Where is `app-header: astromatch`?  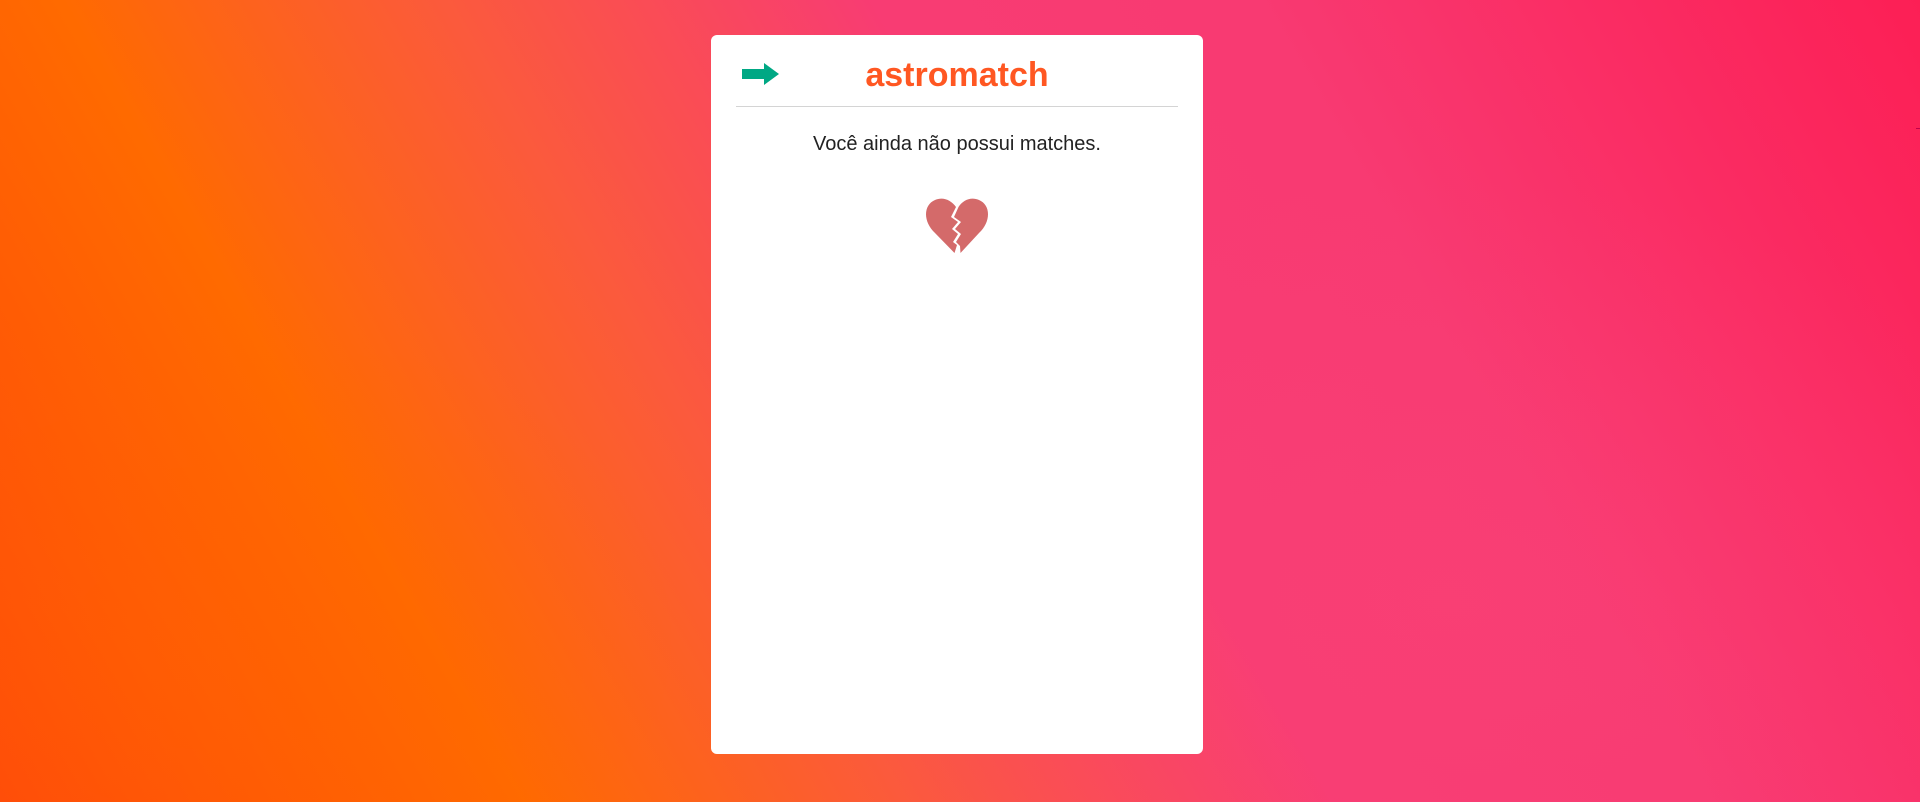 app-header: astromatch is located at coordinates (957, 71).